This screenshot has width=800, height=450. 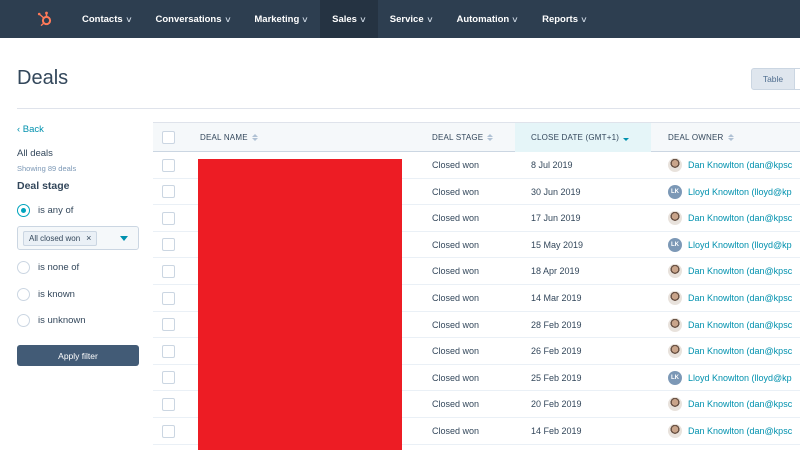 I want to click on nav-item-label: Conversations, so click(x=188, y=19).